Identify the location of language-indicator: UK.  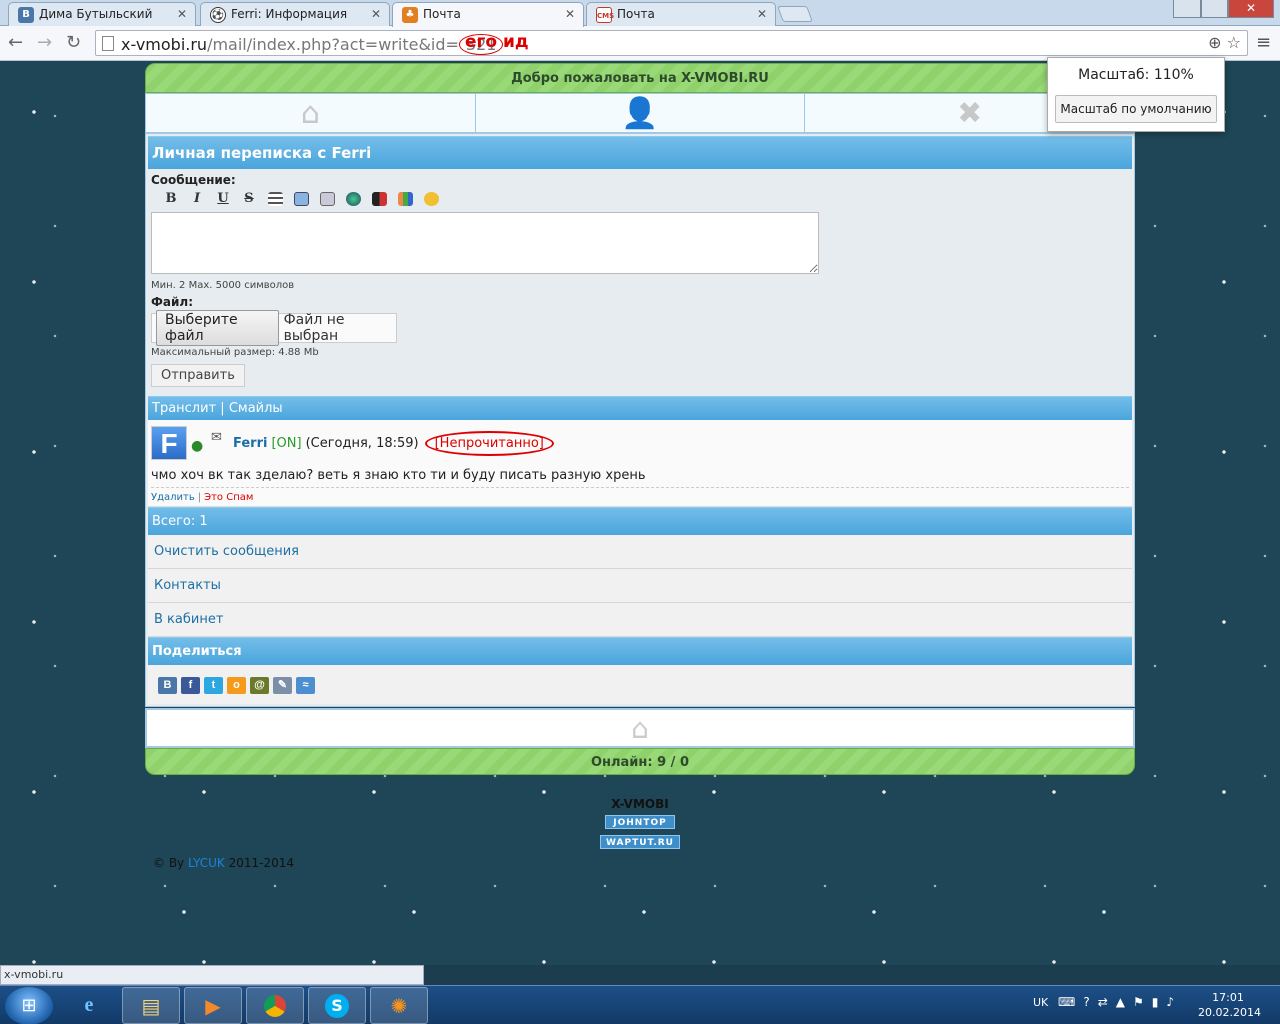
(1040, 1002).